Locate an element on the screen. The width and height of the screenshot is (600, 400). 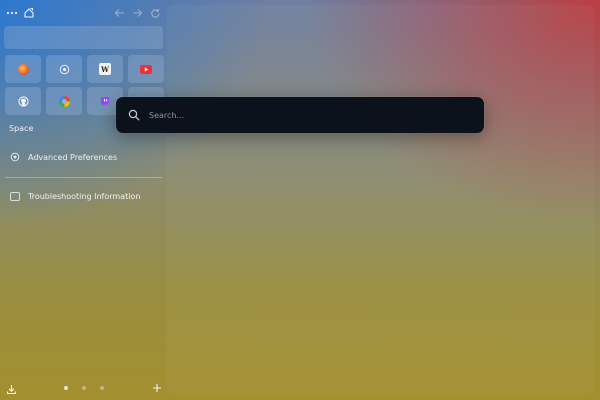
sidebar-divider is located at coordinates (83, 177).